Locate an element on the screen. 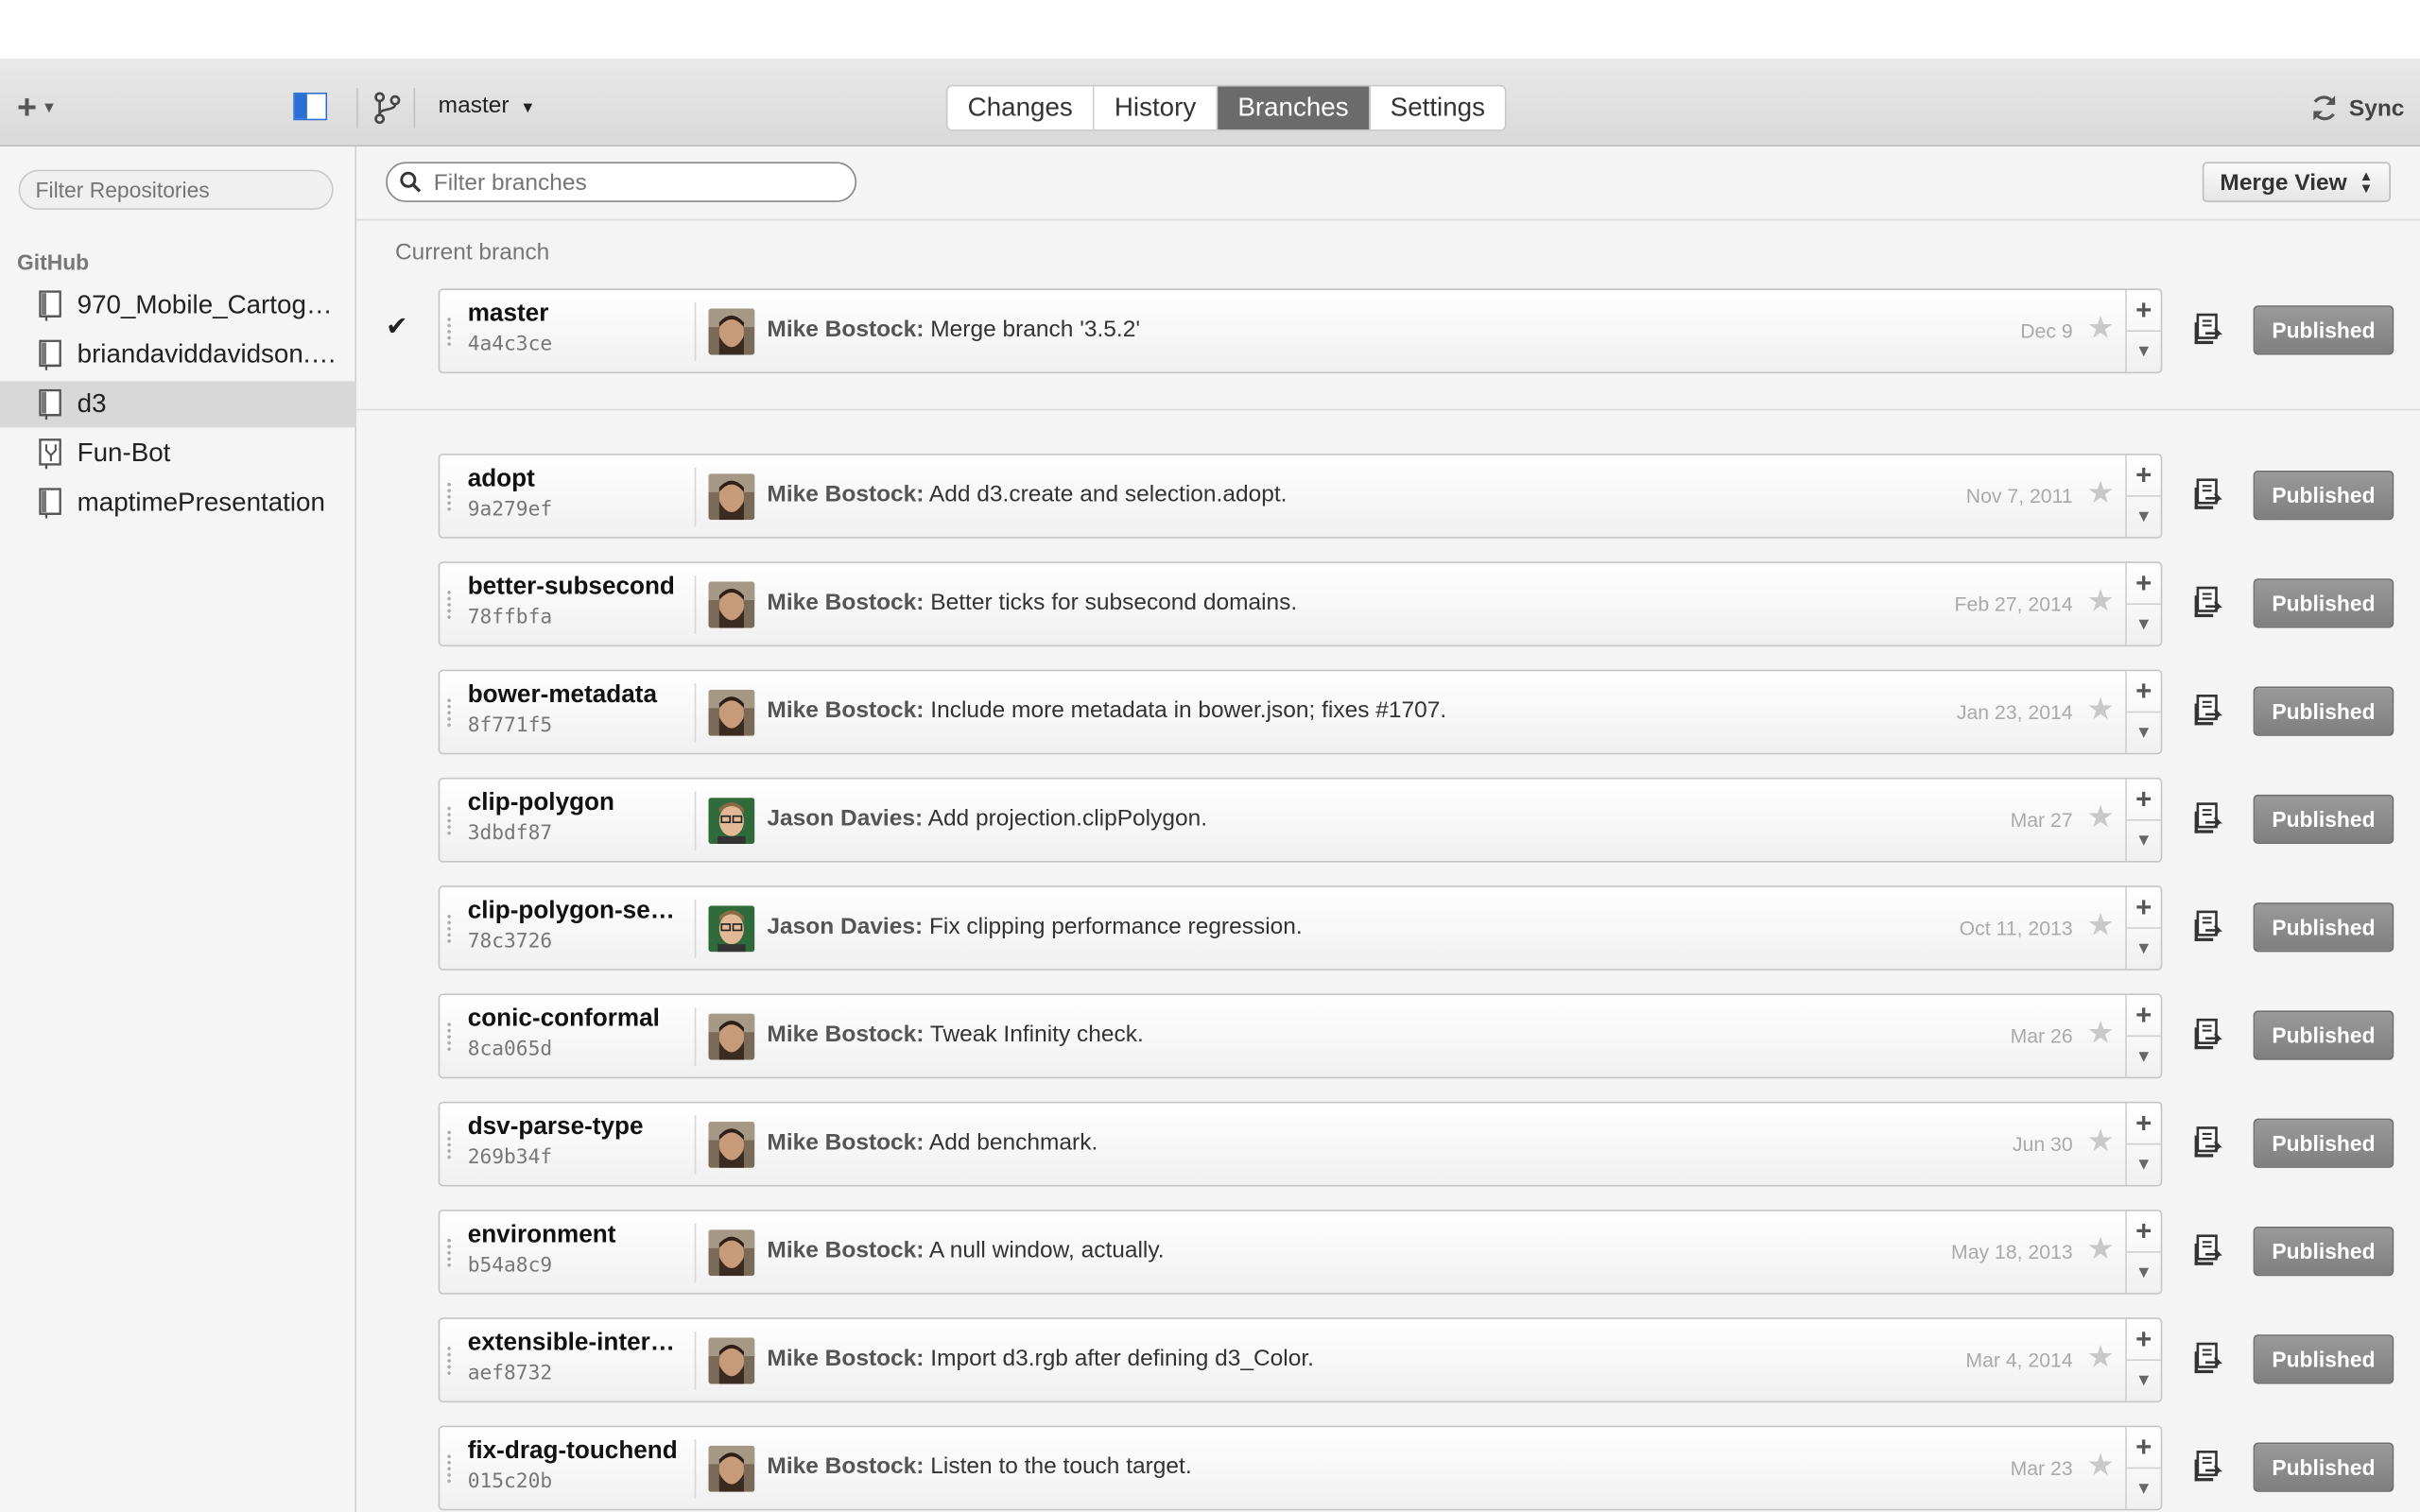 The width and height of the screenshot is (2420, 1512). sync-button: Sync is located at coordinates (2356, 108).